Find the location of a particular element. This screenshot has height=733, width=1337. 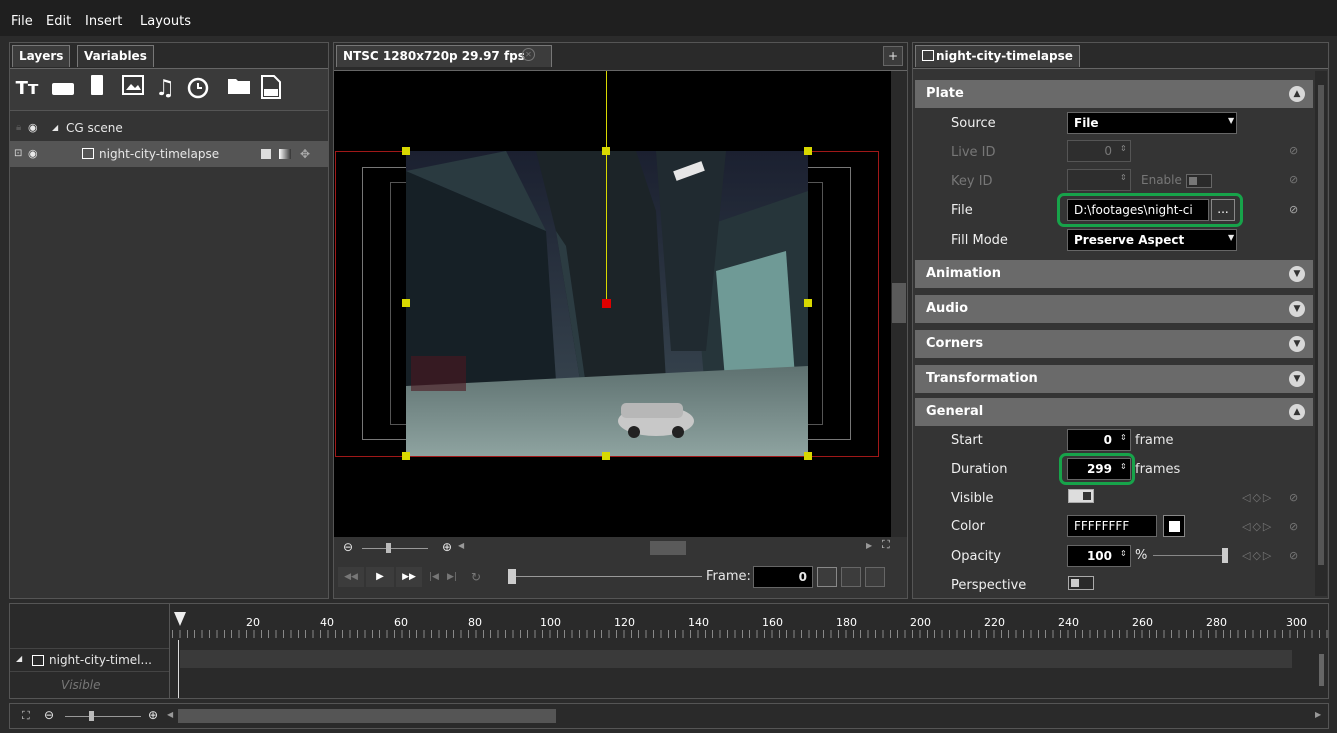

playhead-marker is located at coordinates (180, 619).